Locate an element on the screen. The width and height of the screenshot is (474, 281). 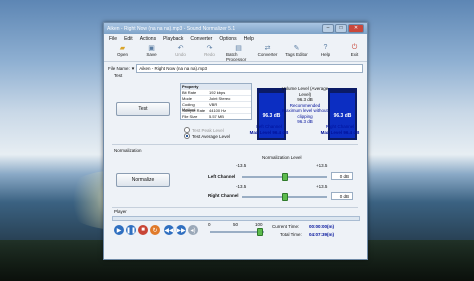
play-button: ▶ is located at coordinates (119, 230).